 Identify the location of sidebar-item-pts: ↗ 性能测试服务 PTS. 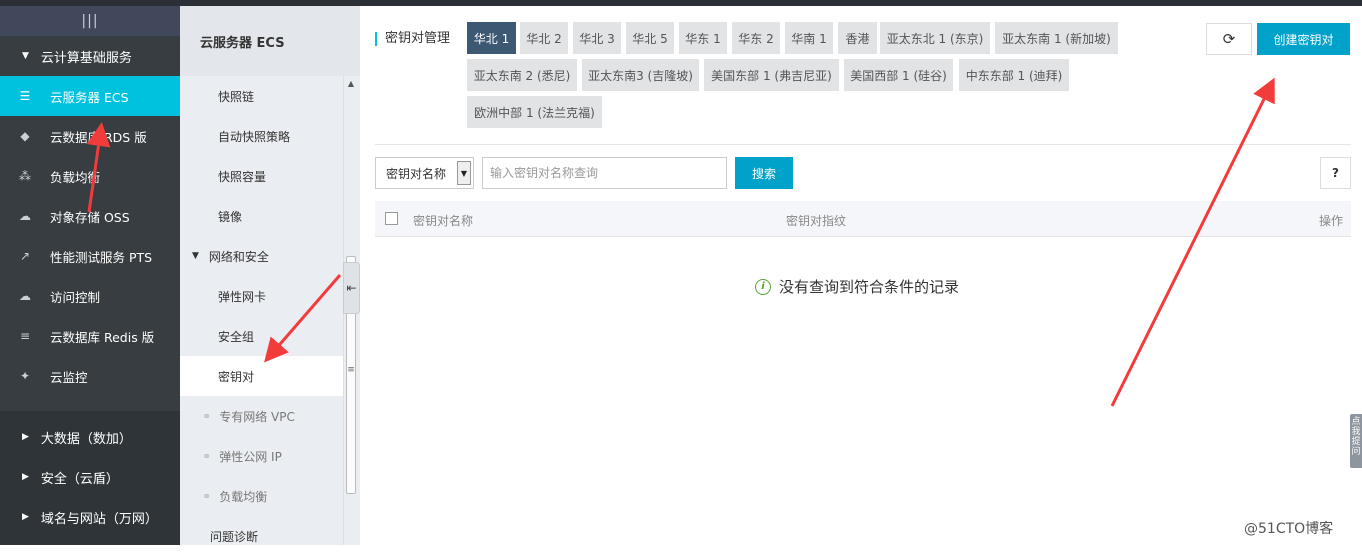
(90, 256).